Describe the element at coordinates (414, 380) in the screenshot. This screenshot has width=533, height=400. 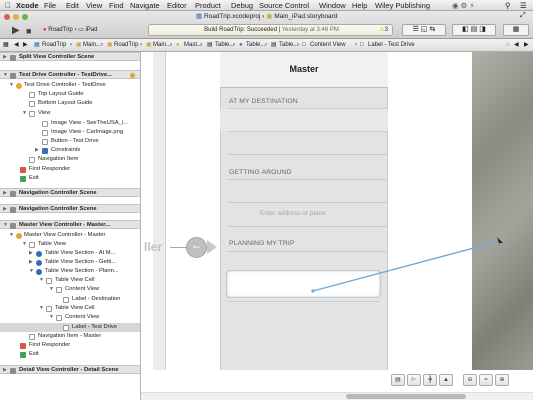
I see `align-button: ⊢` at that location.